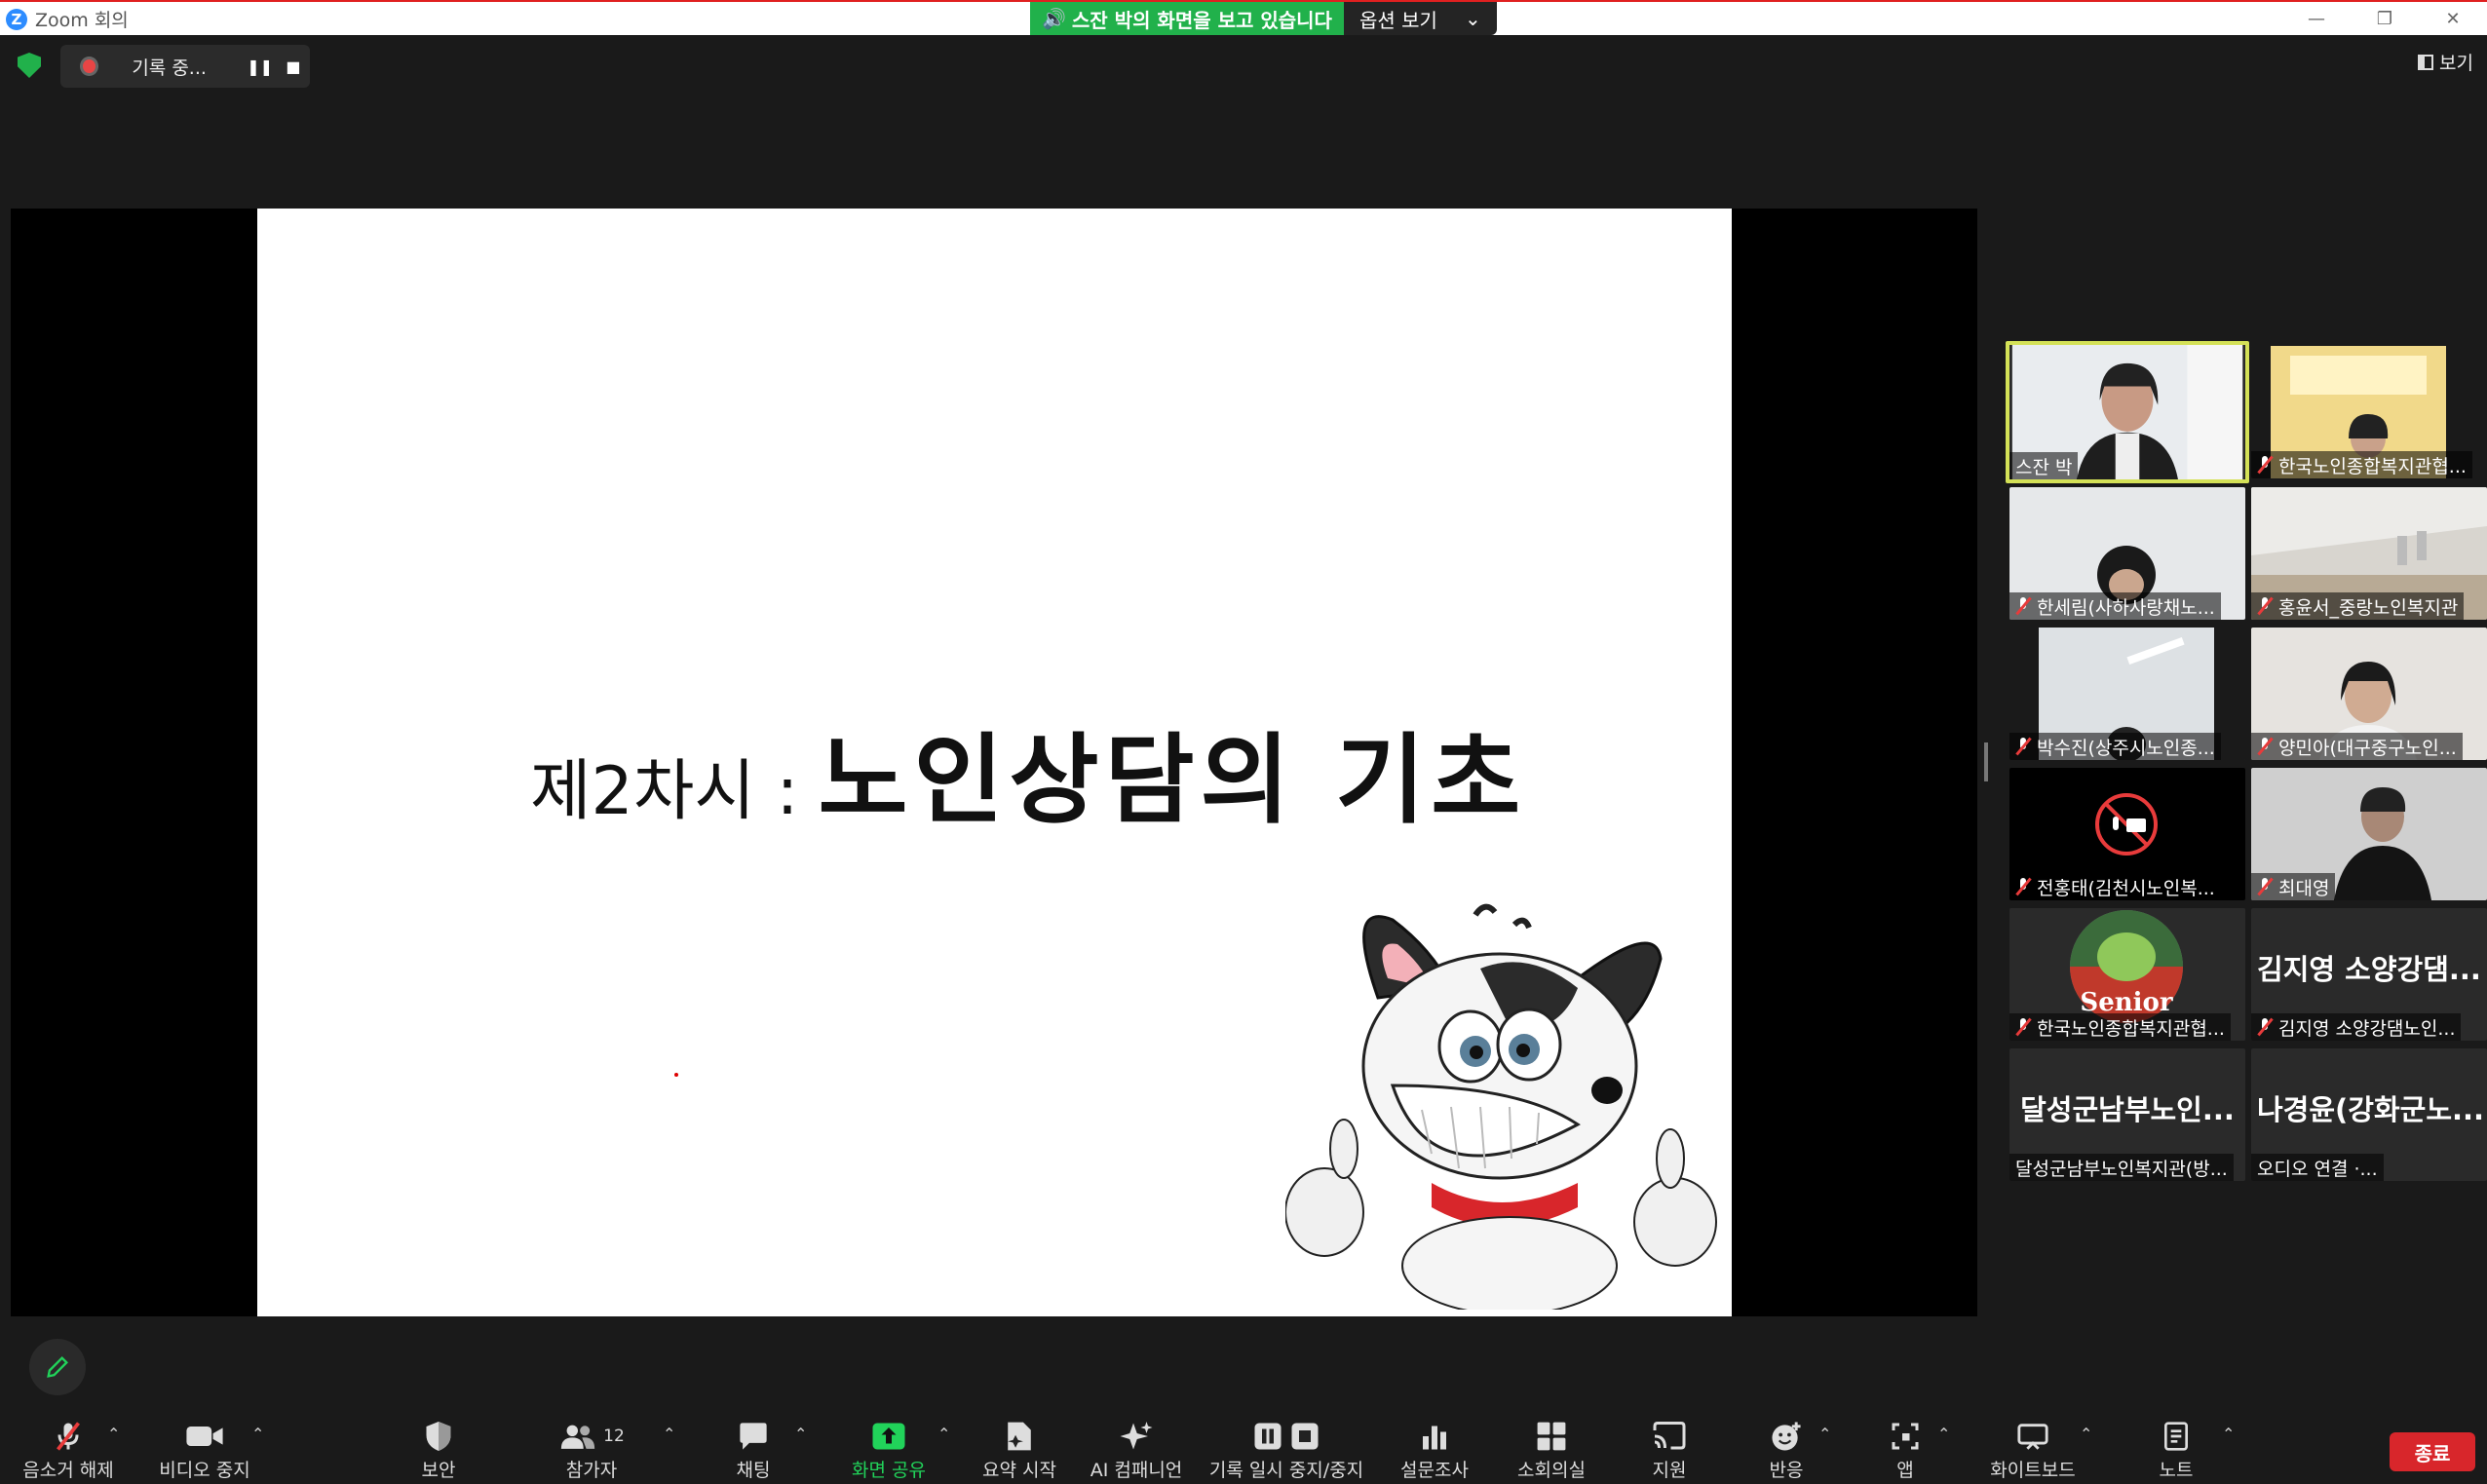  I want to click on chat-options-caret: ⌃, so click(800, 1434).